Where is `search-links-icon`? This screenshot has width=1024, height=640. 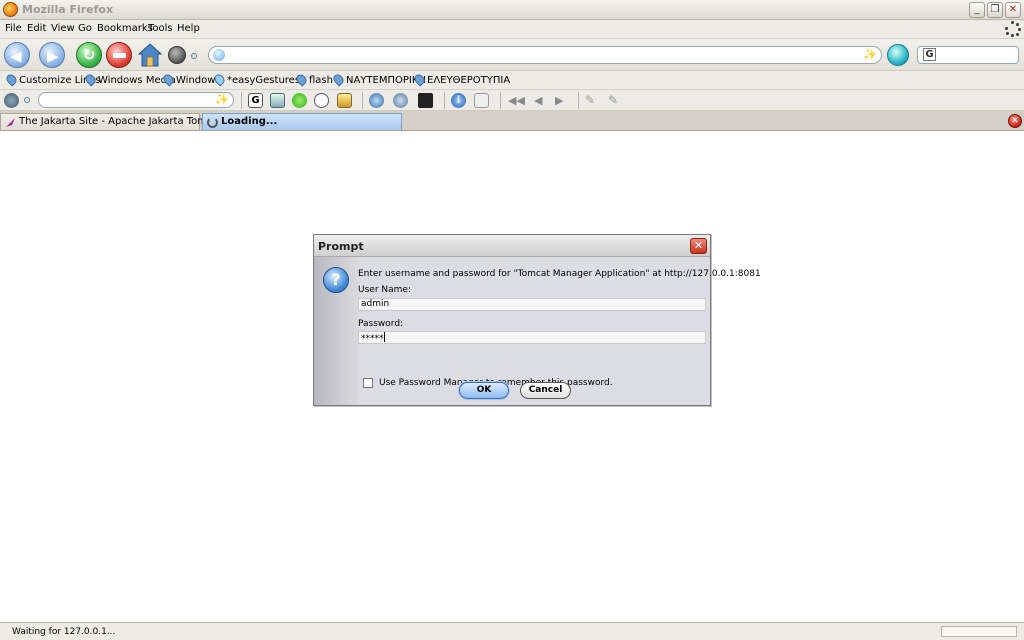
search-links-icon is located at coordinates (400, 100).